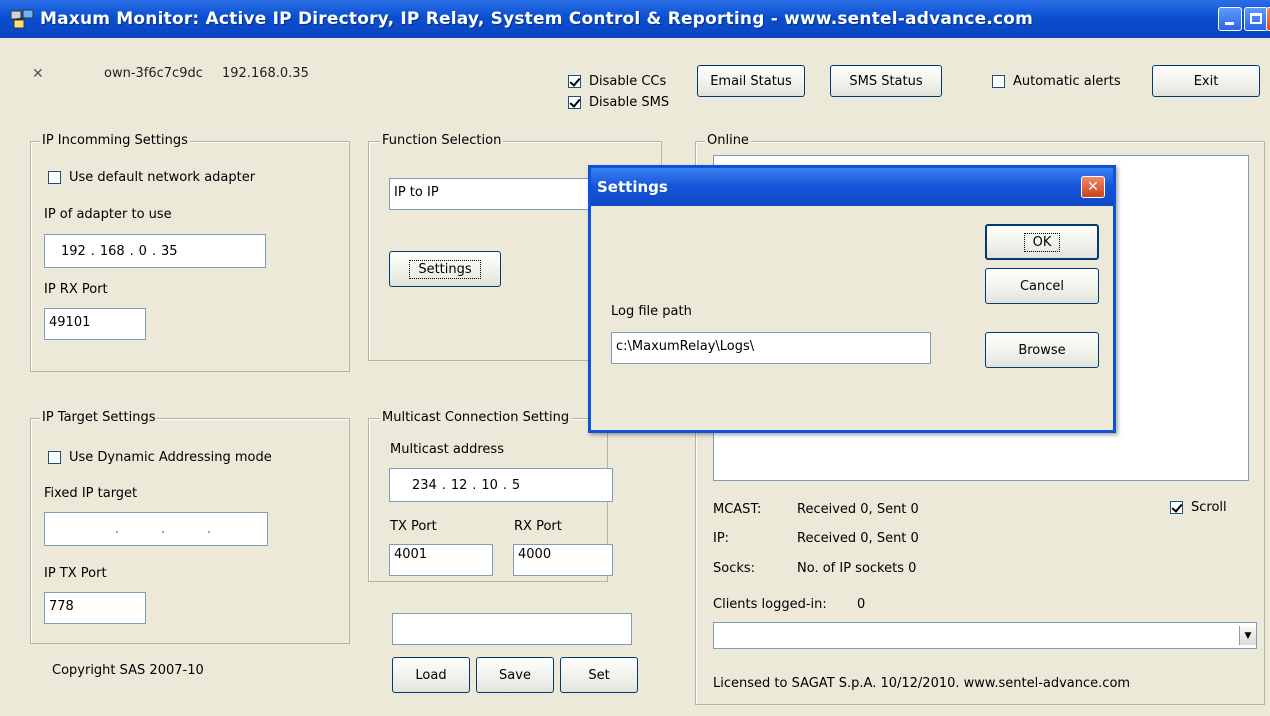 Image resolution: width=1270 pixels, height=716 pixels. Describe the element at coordinates (95, 324) in the screenshot. I see `rx-port-input: 49101` at that location.